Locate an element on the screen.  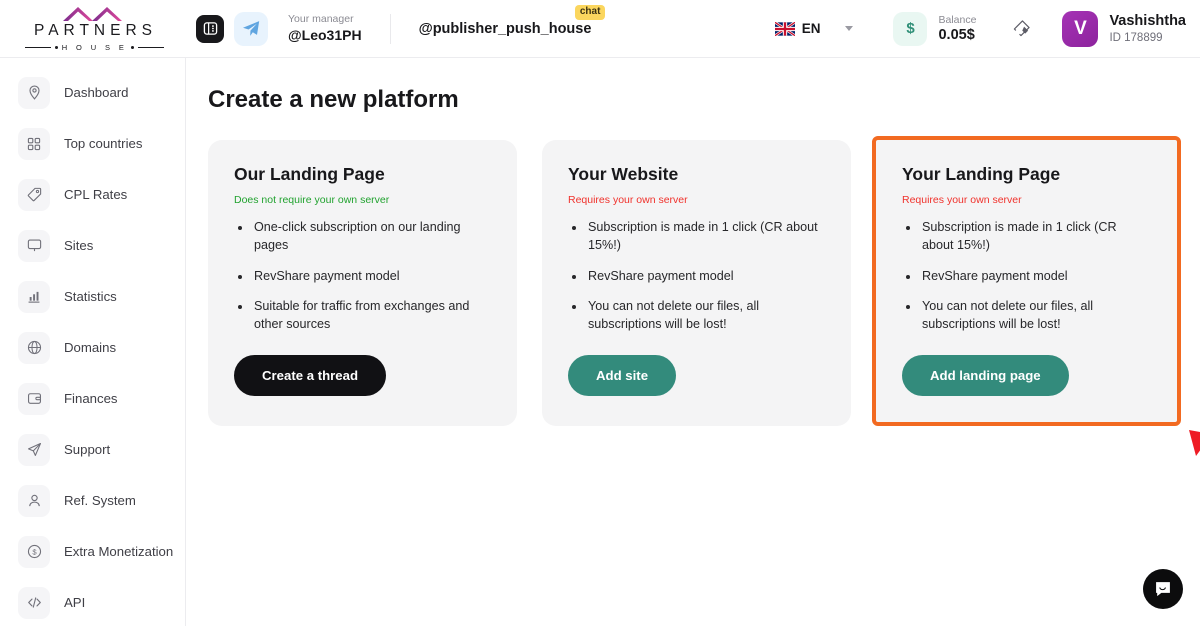
channel-handle: @publisher_push_house is located at coordinates (505, 28).